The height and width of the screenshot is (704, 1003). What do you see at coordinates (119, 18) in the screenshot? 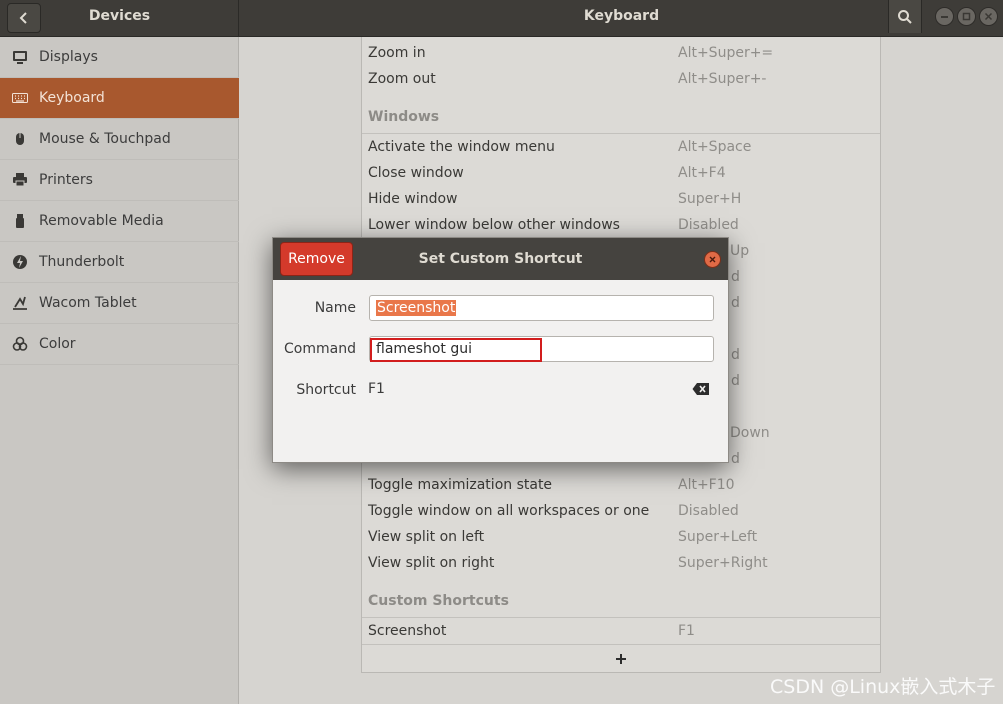
I see `header-left: Devices` at bounding box center [119, 18].